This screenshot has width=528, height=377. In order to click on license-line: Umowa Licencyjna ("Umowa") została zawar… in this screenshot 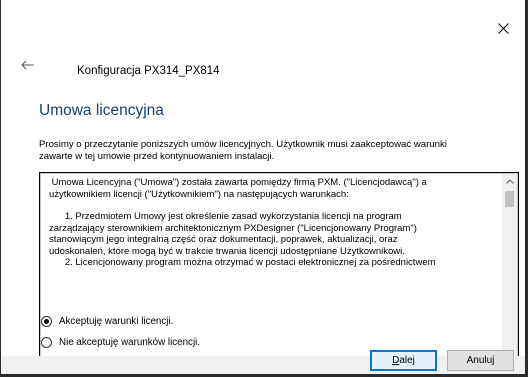, I will do `click(238, 182)`.